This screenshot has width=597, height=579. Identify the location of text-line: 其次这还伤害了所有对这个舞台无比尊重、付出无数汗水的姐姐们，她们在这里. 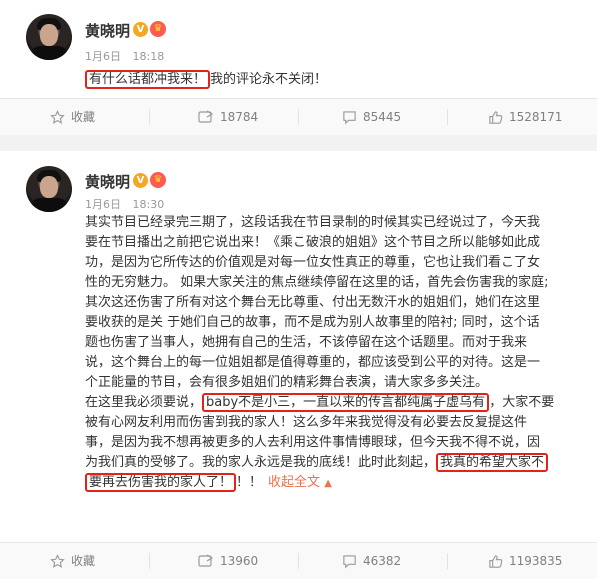
(313, 302).